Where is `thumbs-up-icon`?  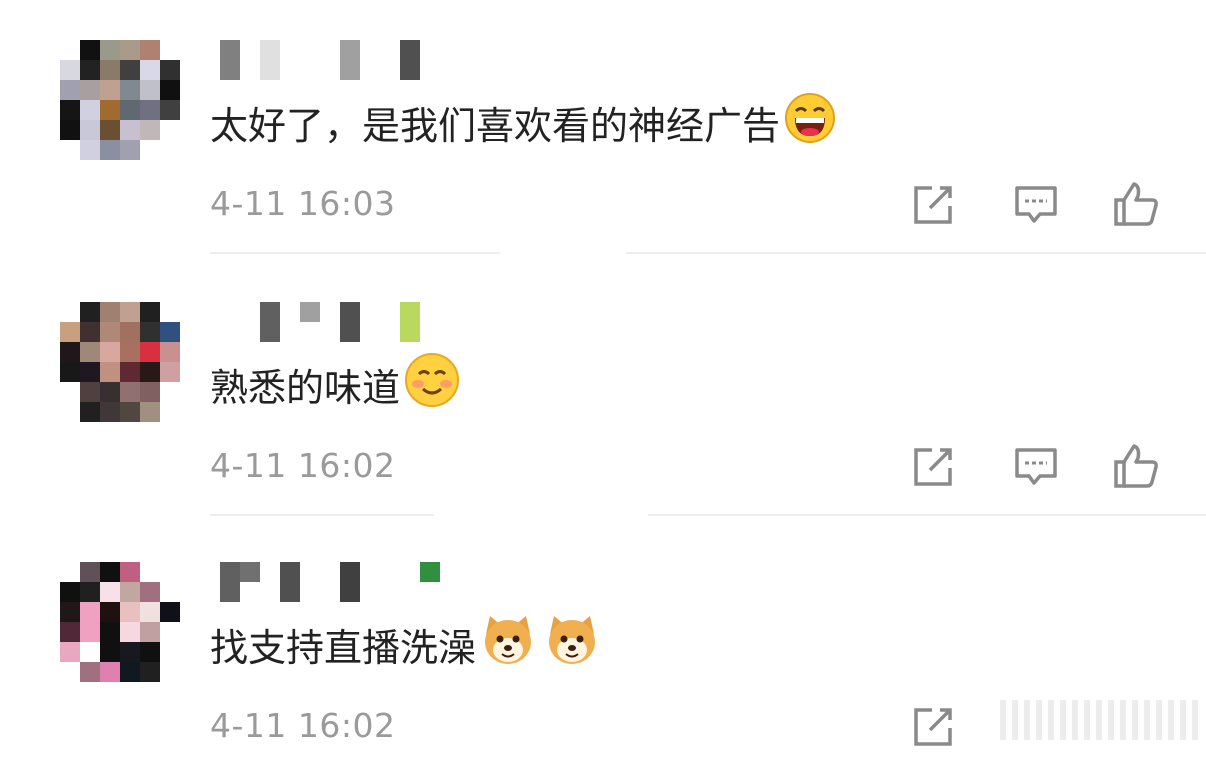 thumbs-up-icon is located at coordinates (1136, 204).